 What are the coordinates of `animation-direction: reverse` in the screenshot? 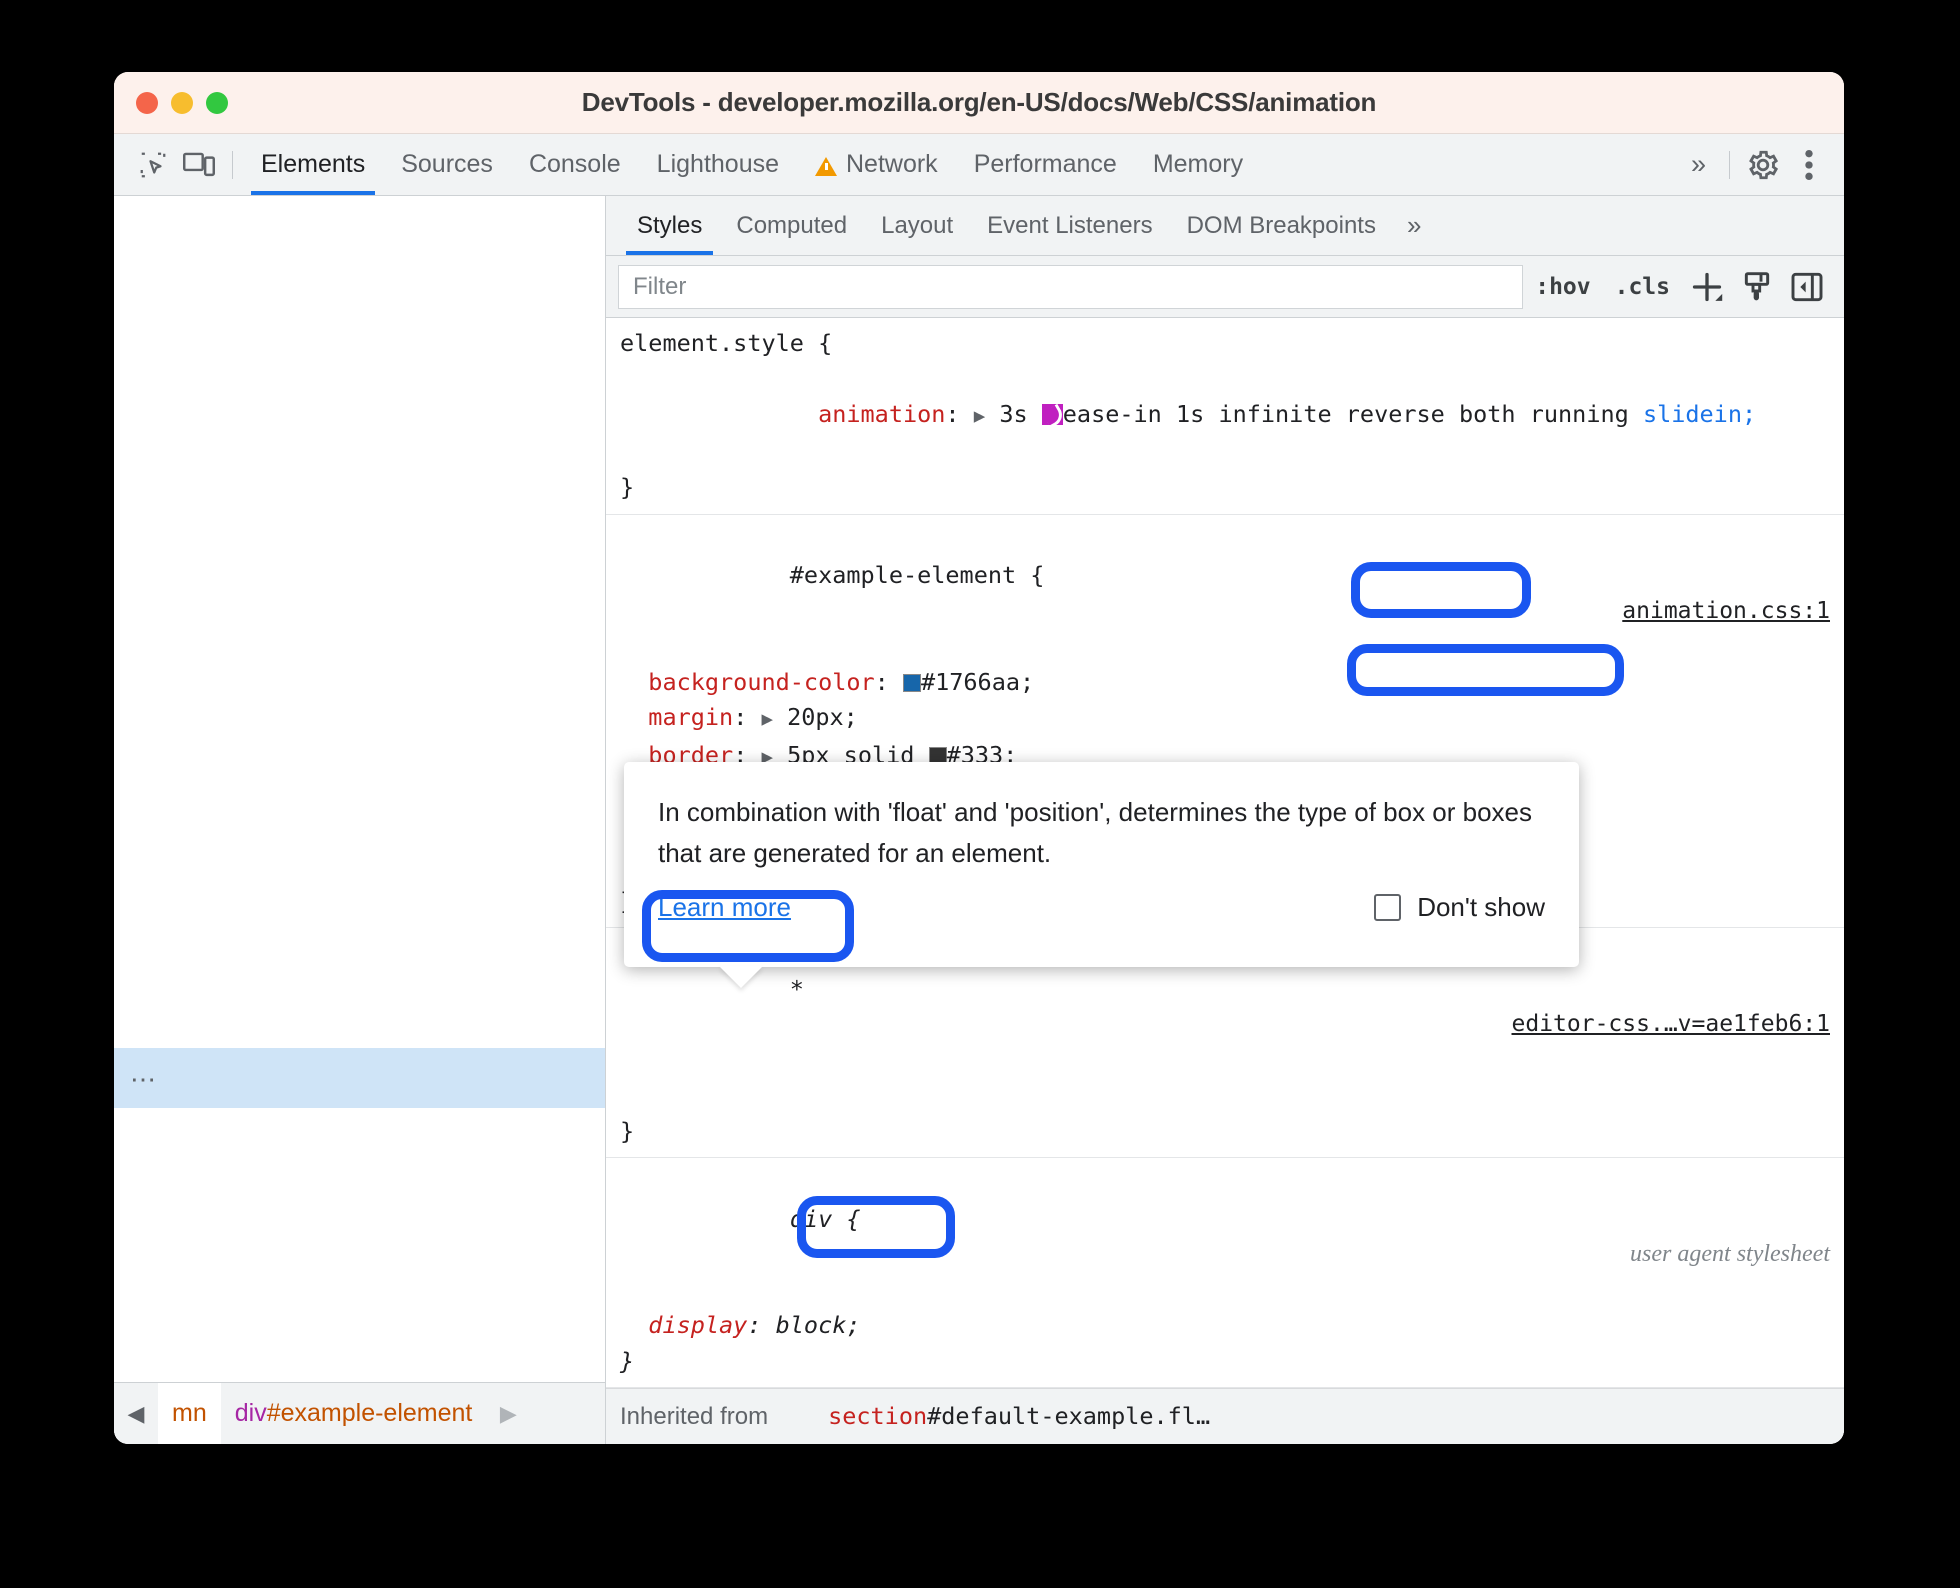 It's located at (1395, 414).